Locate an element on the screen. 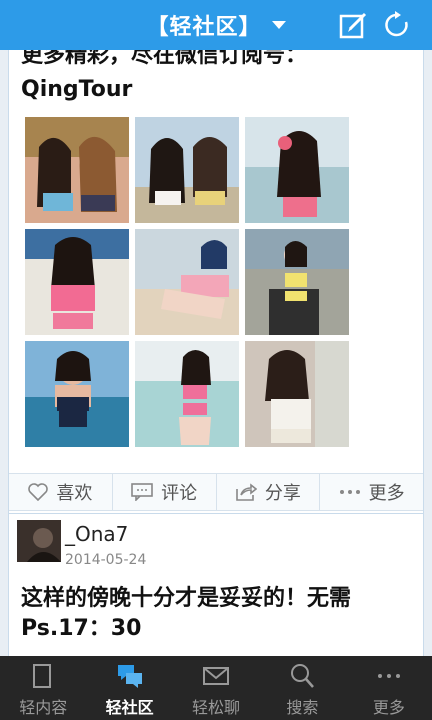  post-text-line: 更多精彩，尽在微信订阅号： is located at coordinates (164, 59).